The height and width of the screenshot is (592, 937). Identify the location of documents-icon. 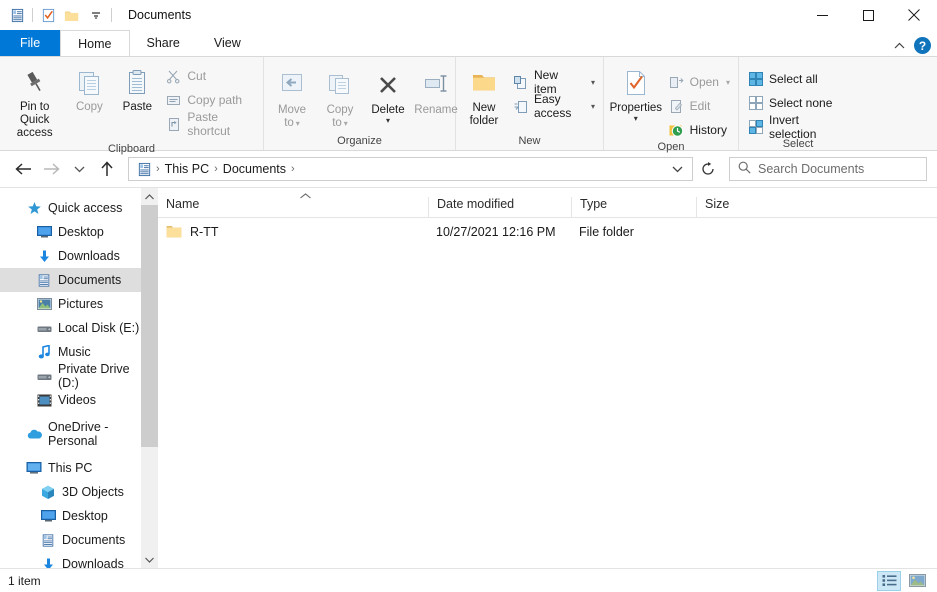
(44, 280).